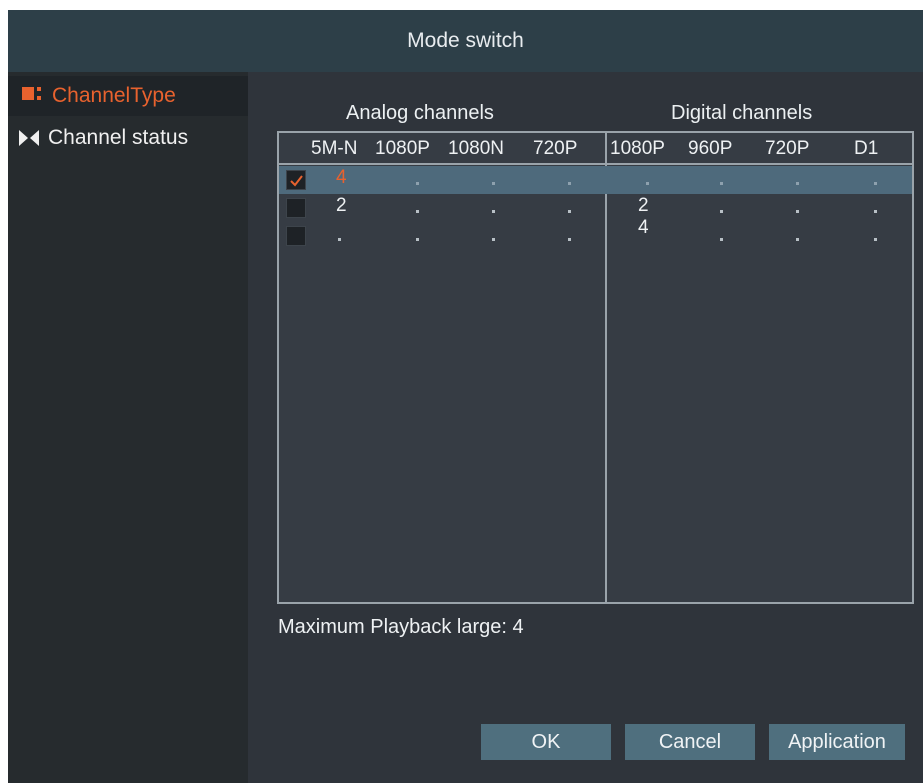  I want to click on sidebar-item-channel-status: Channel status, so click(128, 138).